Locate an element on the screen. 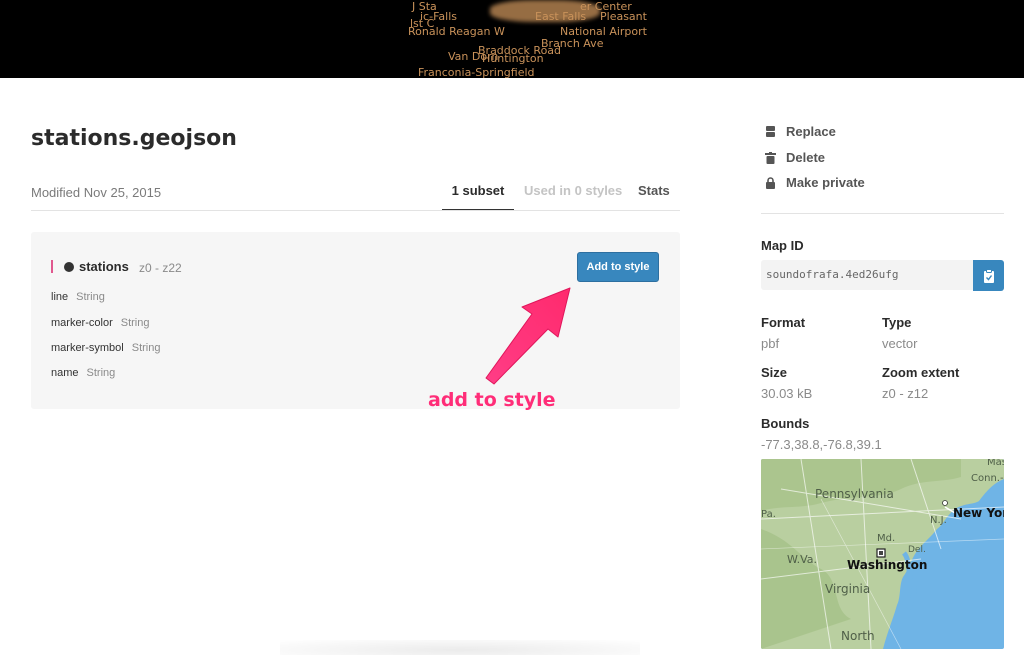 Image resolution: width=1024 pixels, height=655 pixels. lock-icon is located at coordinates (770, 182).